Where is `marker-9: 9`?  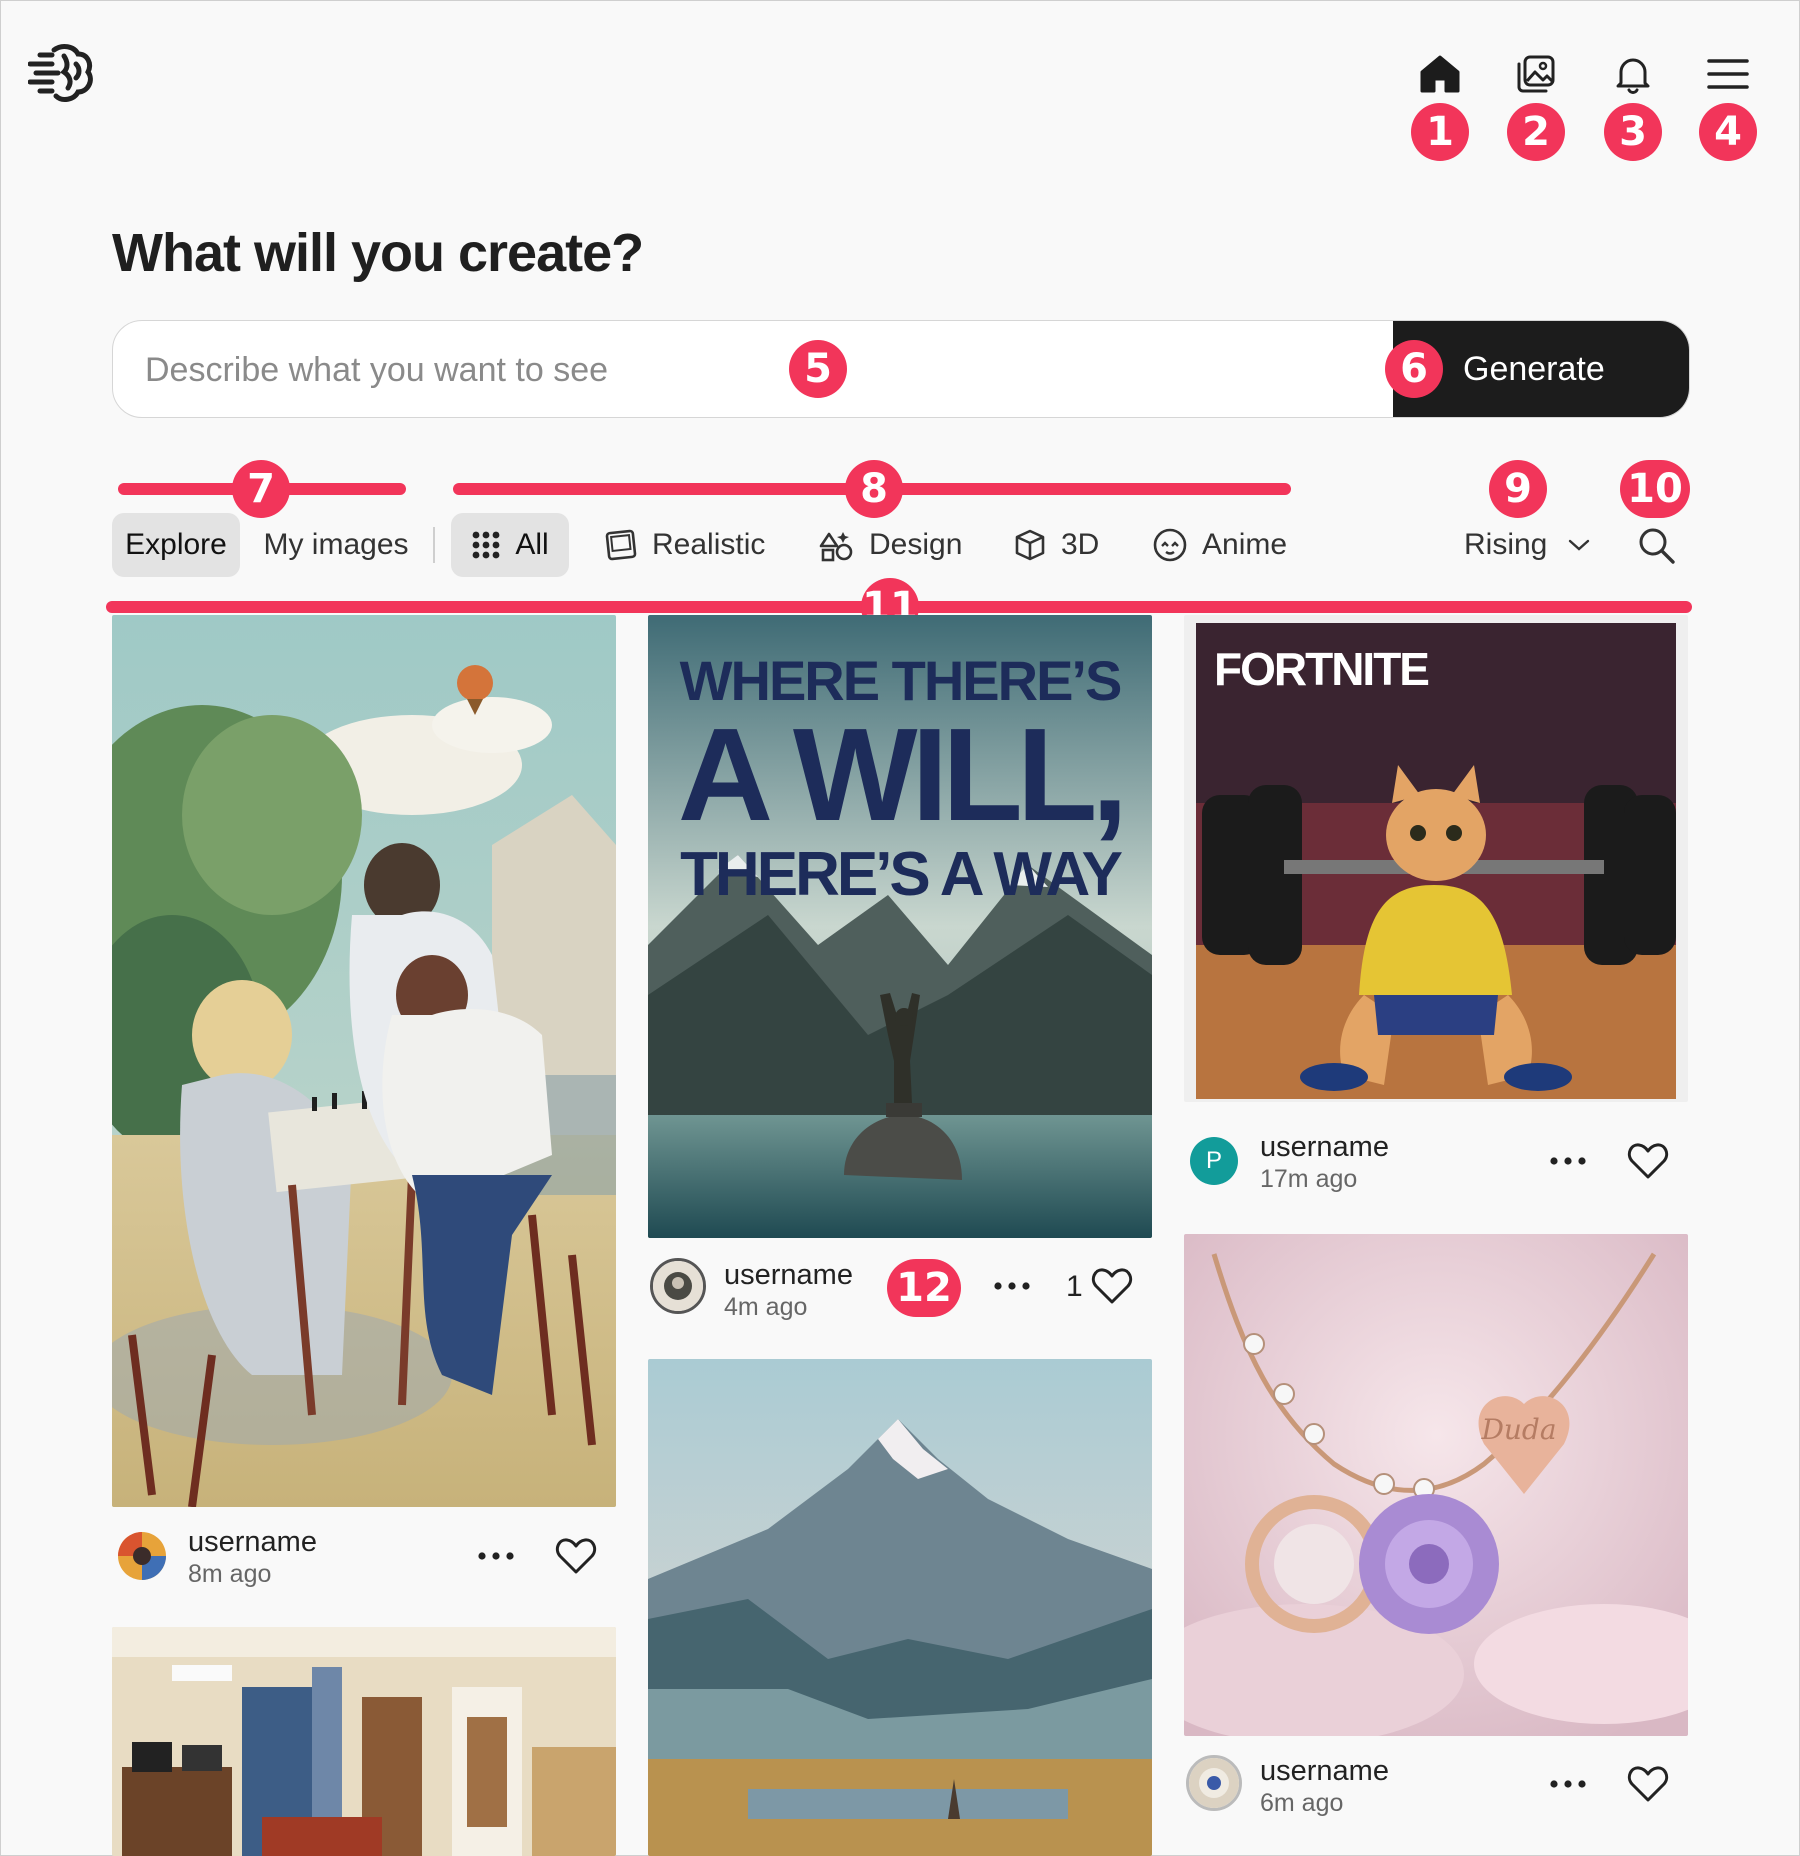 marker-9: 9 is located at coordinates (1518, 489).